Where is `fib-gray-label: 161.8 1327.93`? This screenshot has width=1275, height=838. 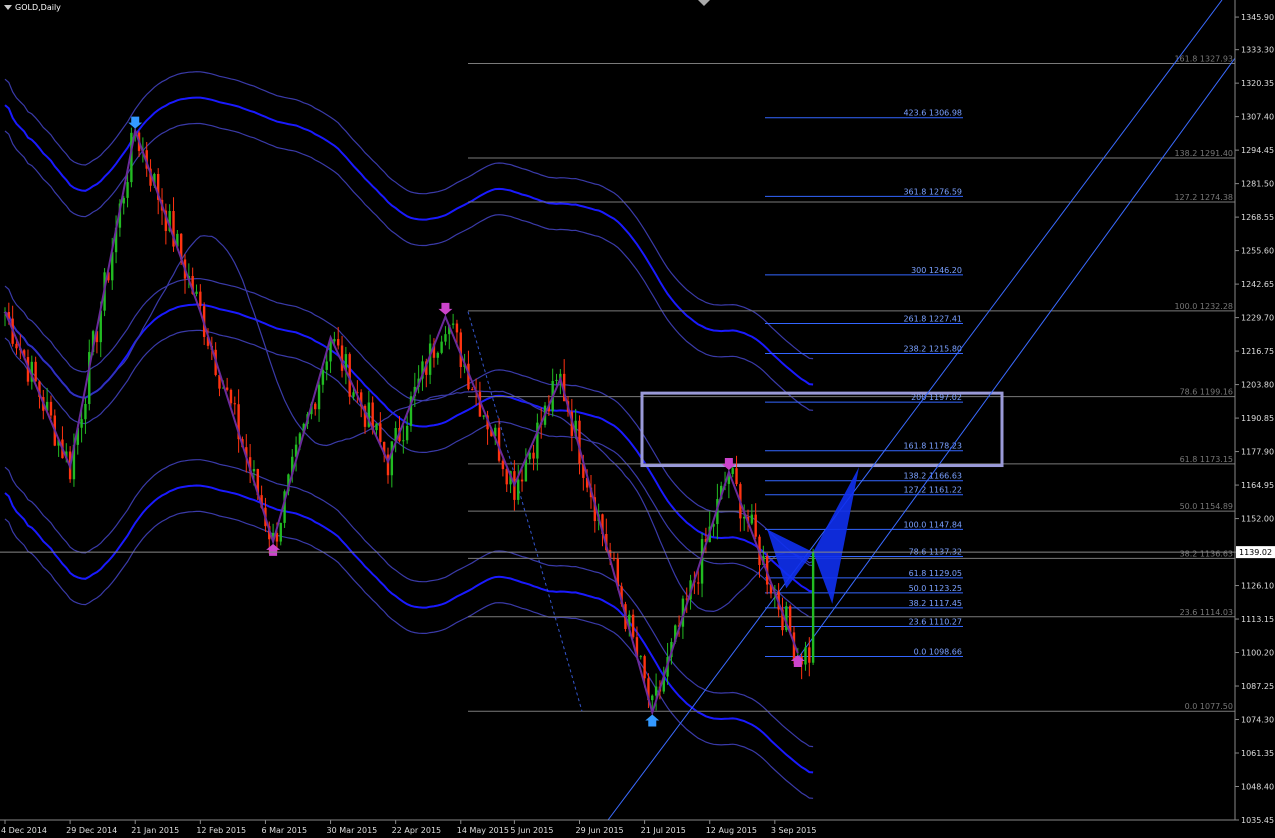
fib-gray-label: 161.8 1327.93 is located at coordinates (1203, 59).